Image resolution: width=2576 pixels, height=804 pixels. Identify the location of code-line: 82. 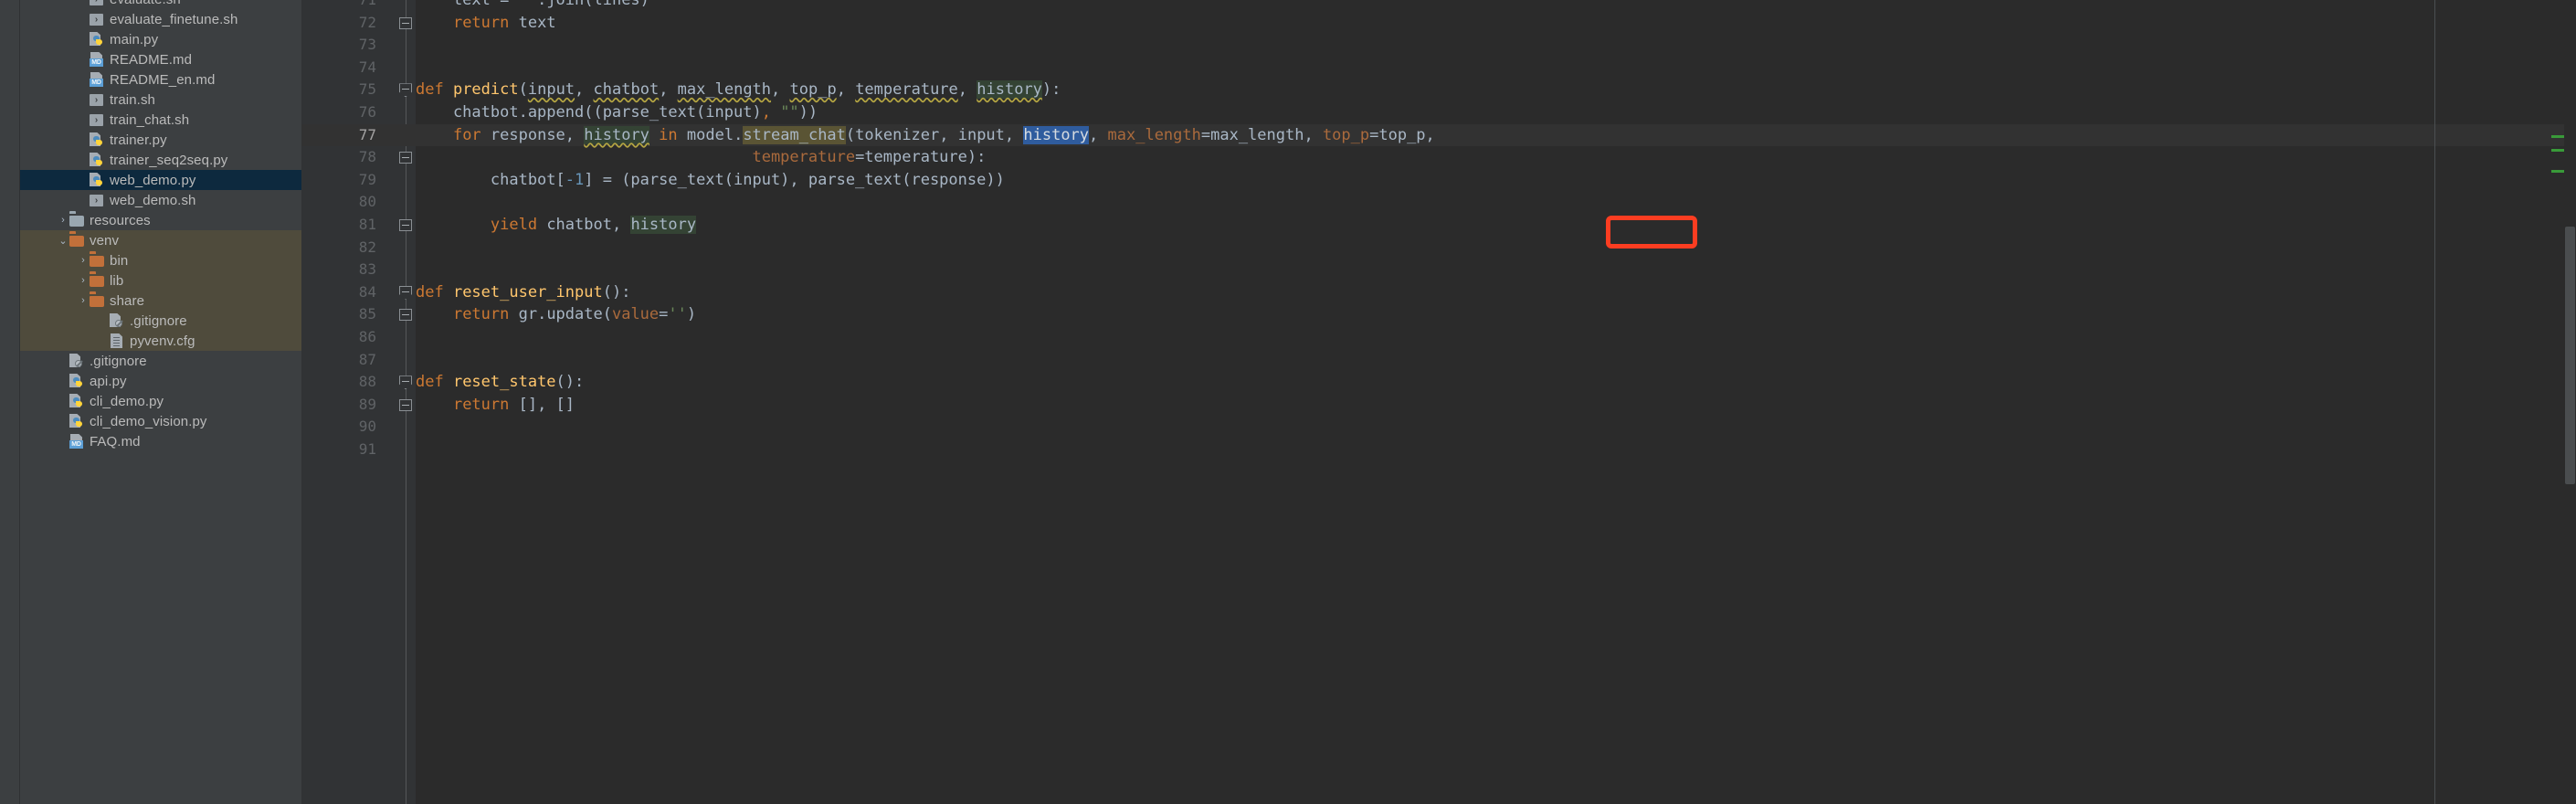
(1467, 248).